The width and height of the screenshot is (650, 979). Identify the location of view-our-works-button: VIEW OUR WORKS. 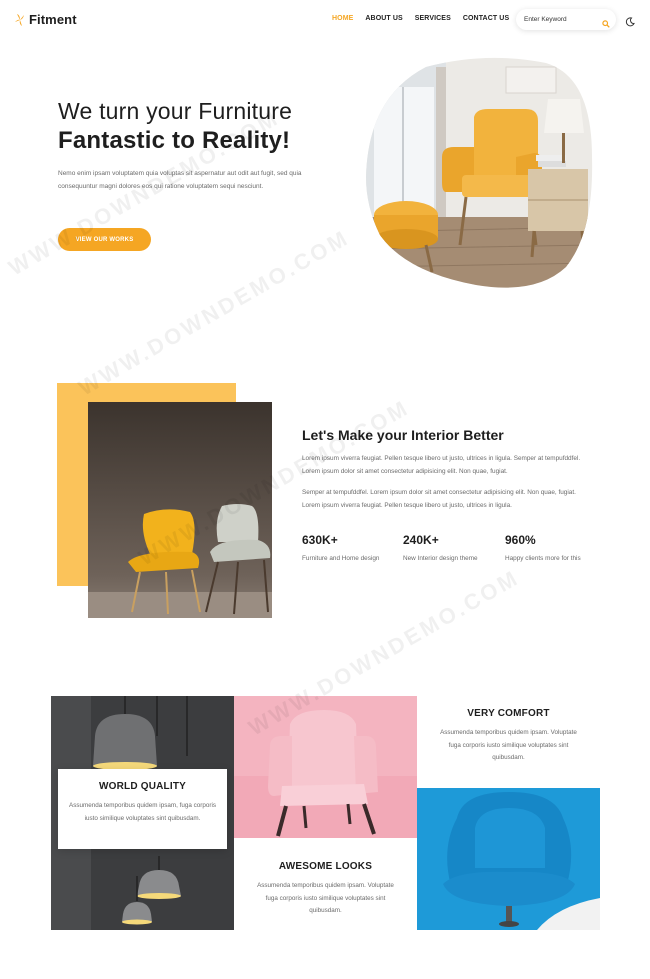
(104, 239).